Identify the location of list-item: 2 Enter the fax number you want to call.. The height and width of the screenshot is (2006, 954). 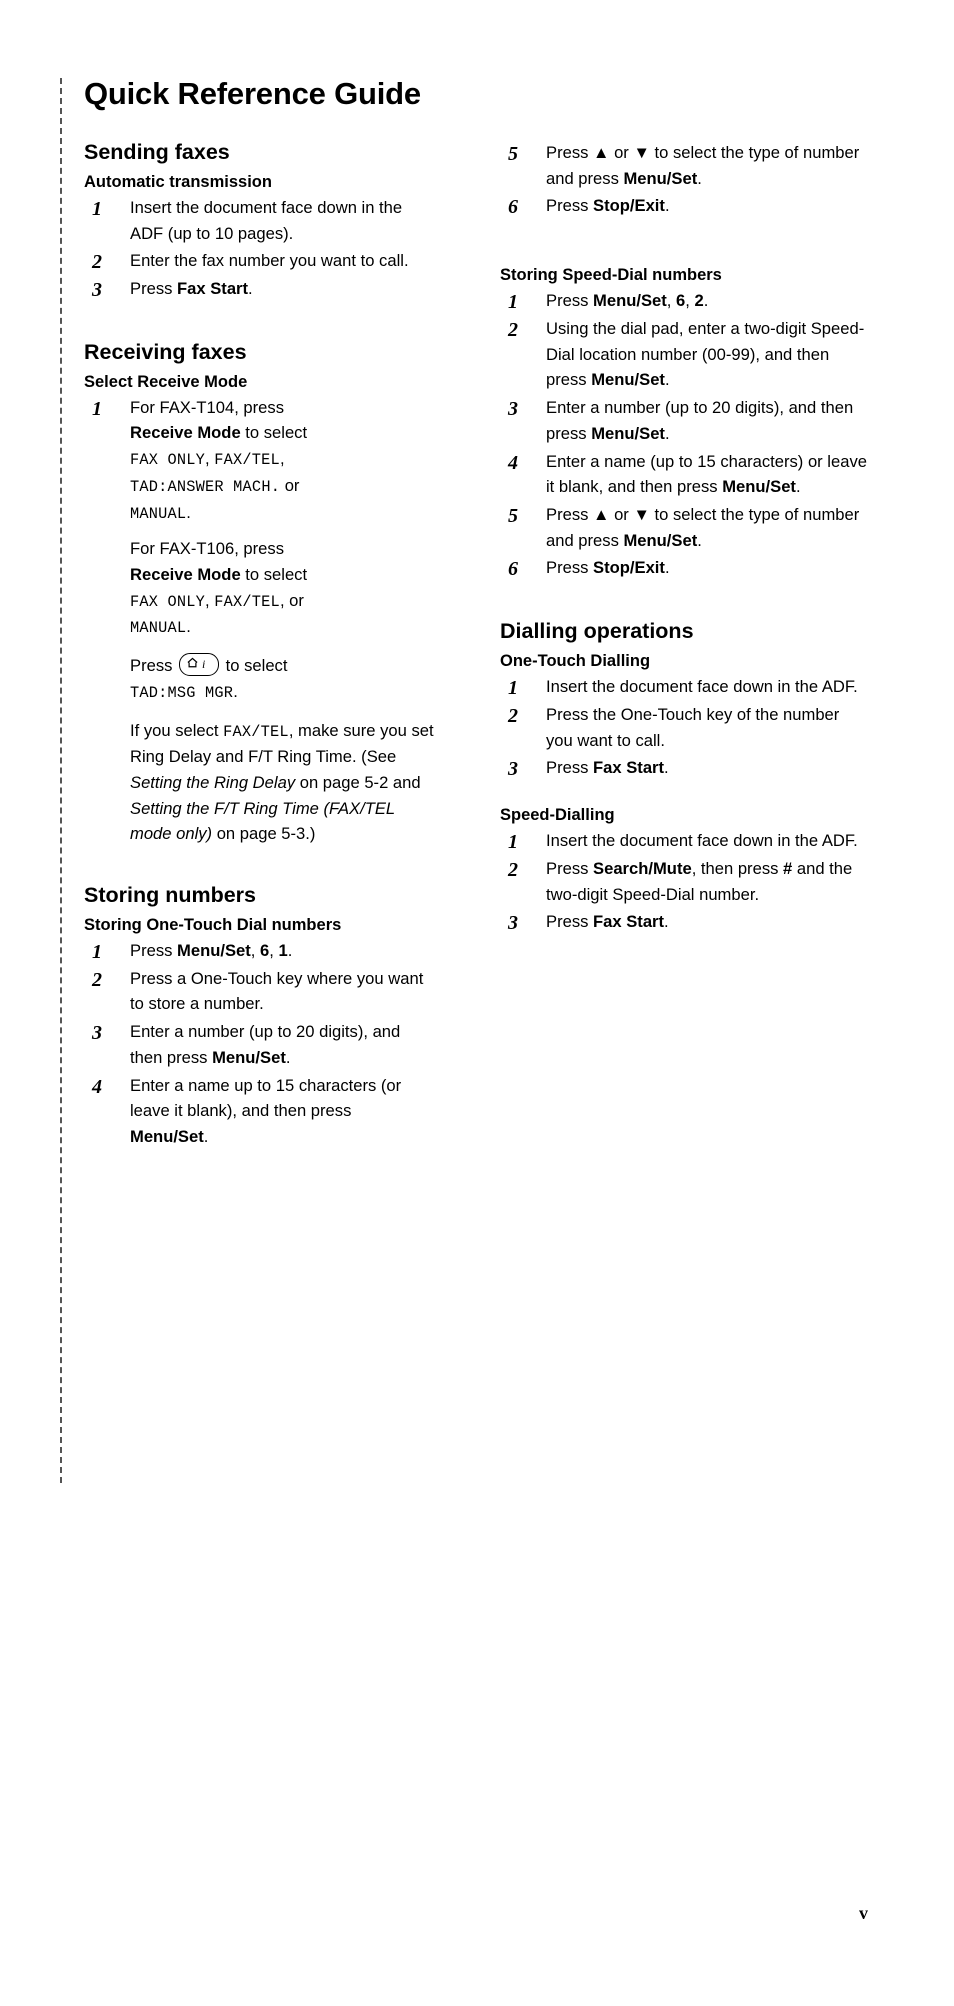
(259, 261).